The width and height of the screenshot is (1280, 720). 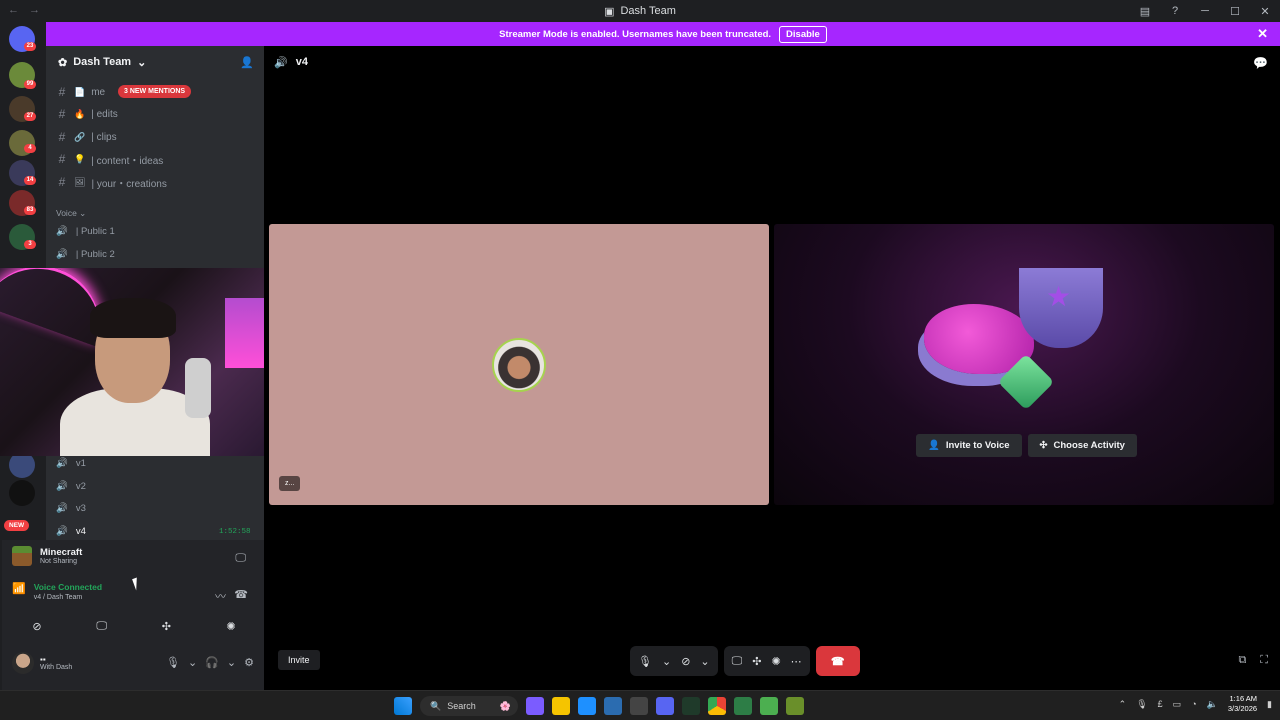 What do you see at coordinates (62, 159) in the screenshot?
I see `hash-icon: #` at bounding box center [62, 159].